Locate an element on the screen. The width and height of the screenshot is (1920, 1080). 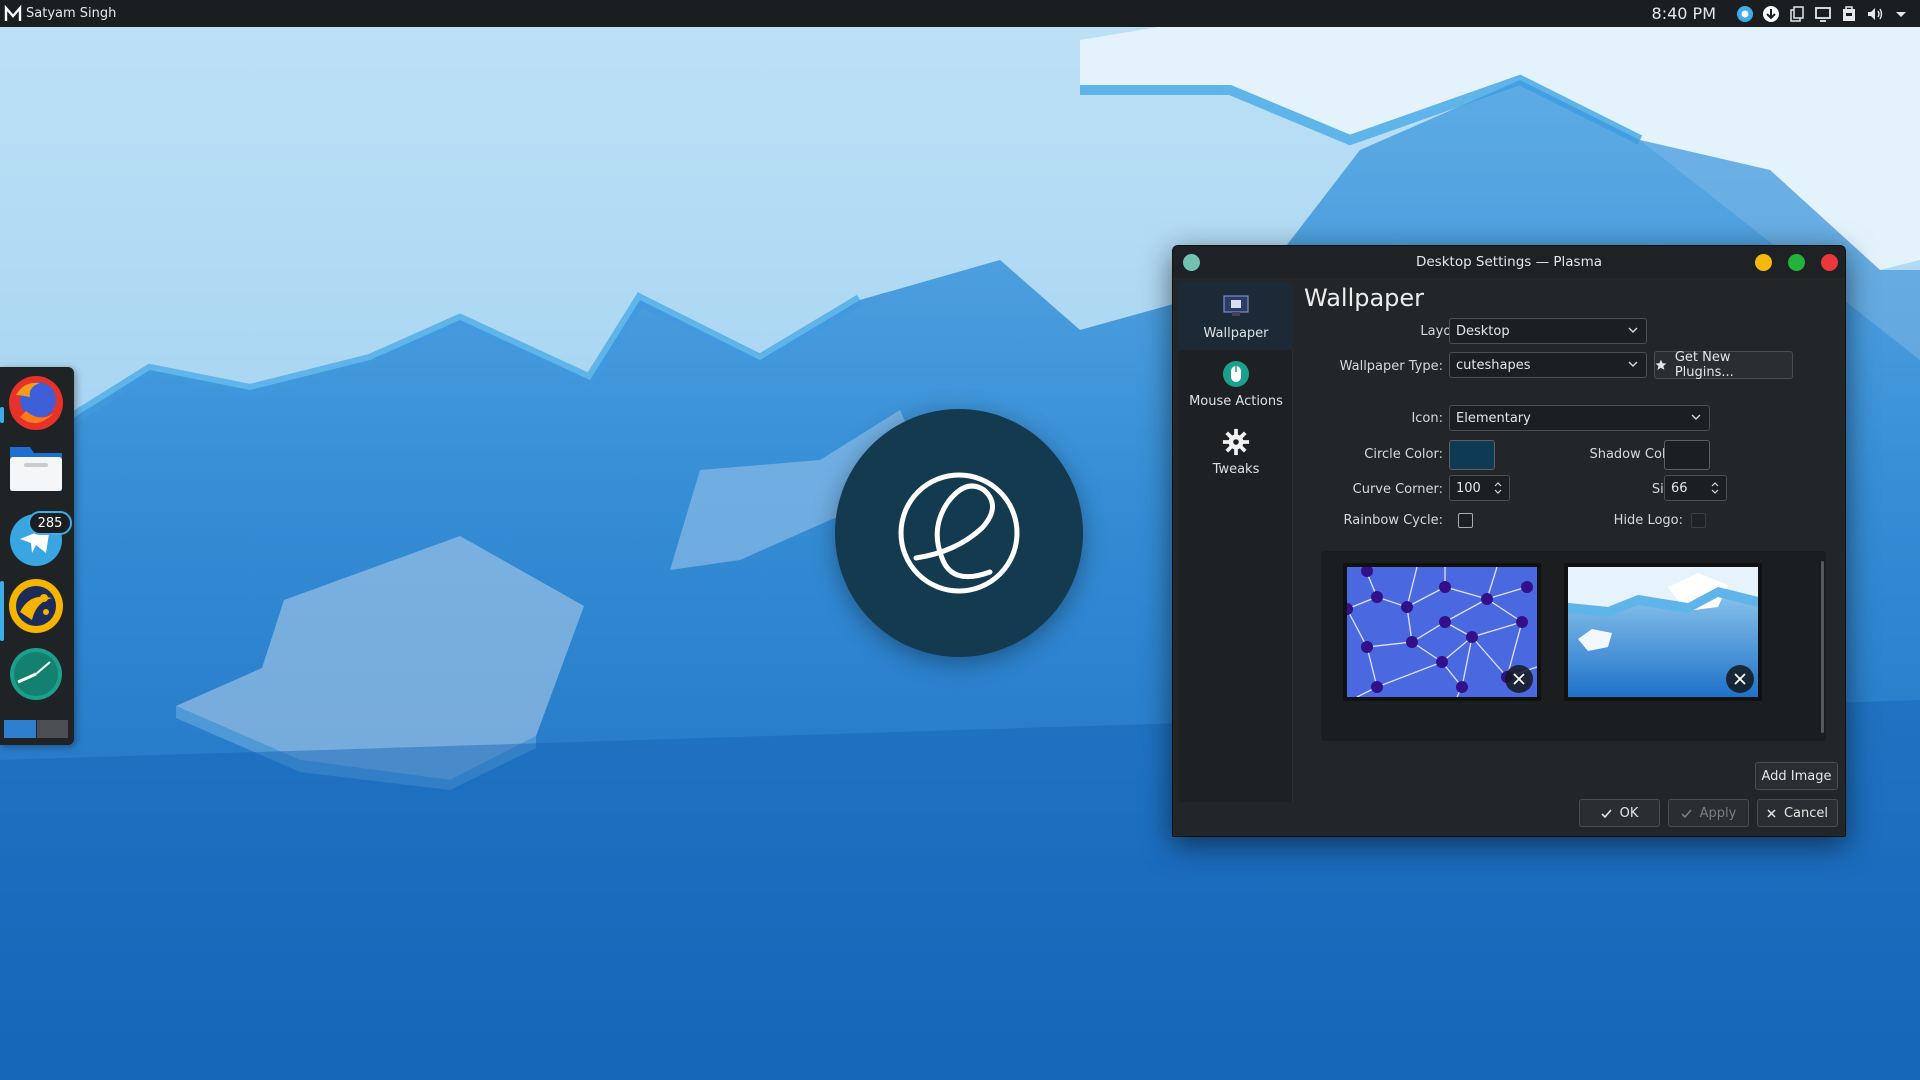
elementary-logo-icon is located at coordinates (959, 533).